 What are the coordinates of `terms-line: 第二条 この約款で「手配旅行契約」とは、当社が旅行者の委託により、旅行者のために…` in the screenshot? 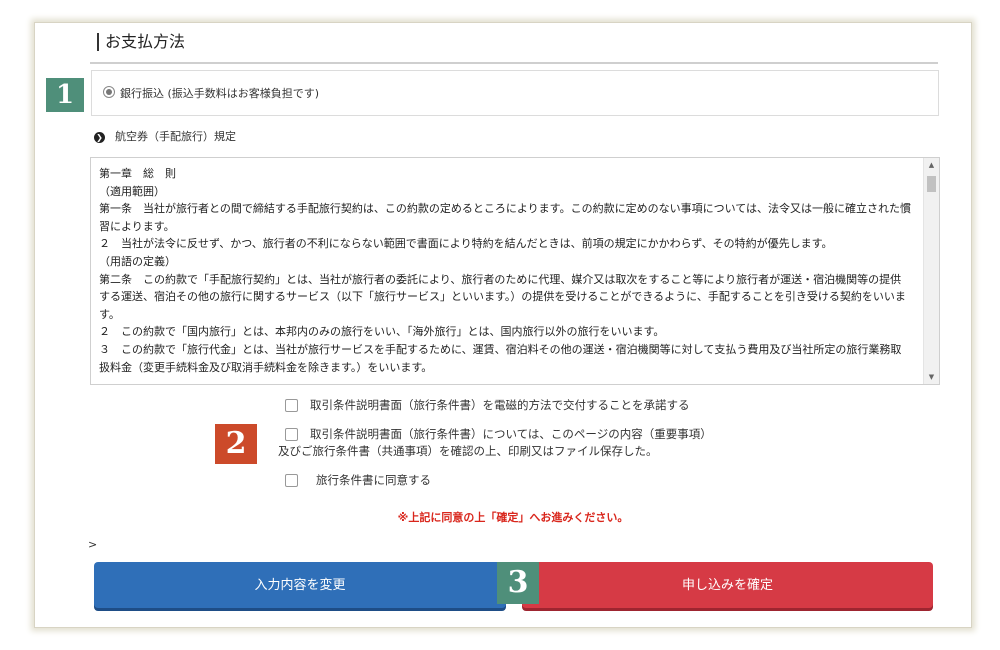 It's located at (502, 296).